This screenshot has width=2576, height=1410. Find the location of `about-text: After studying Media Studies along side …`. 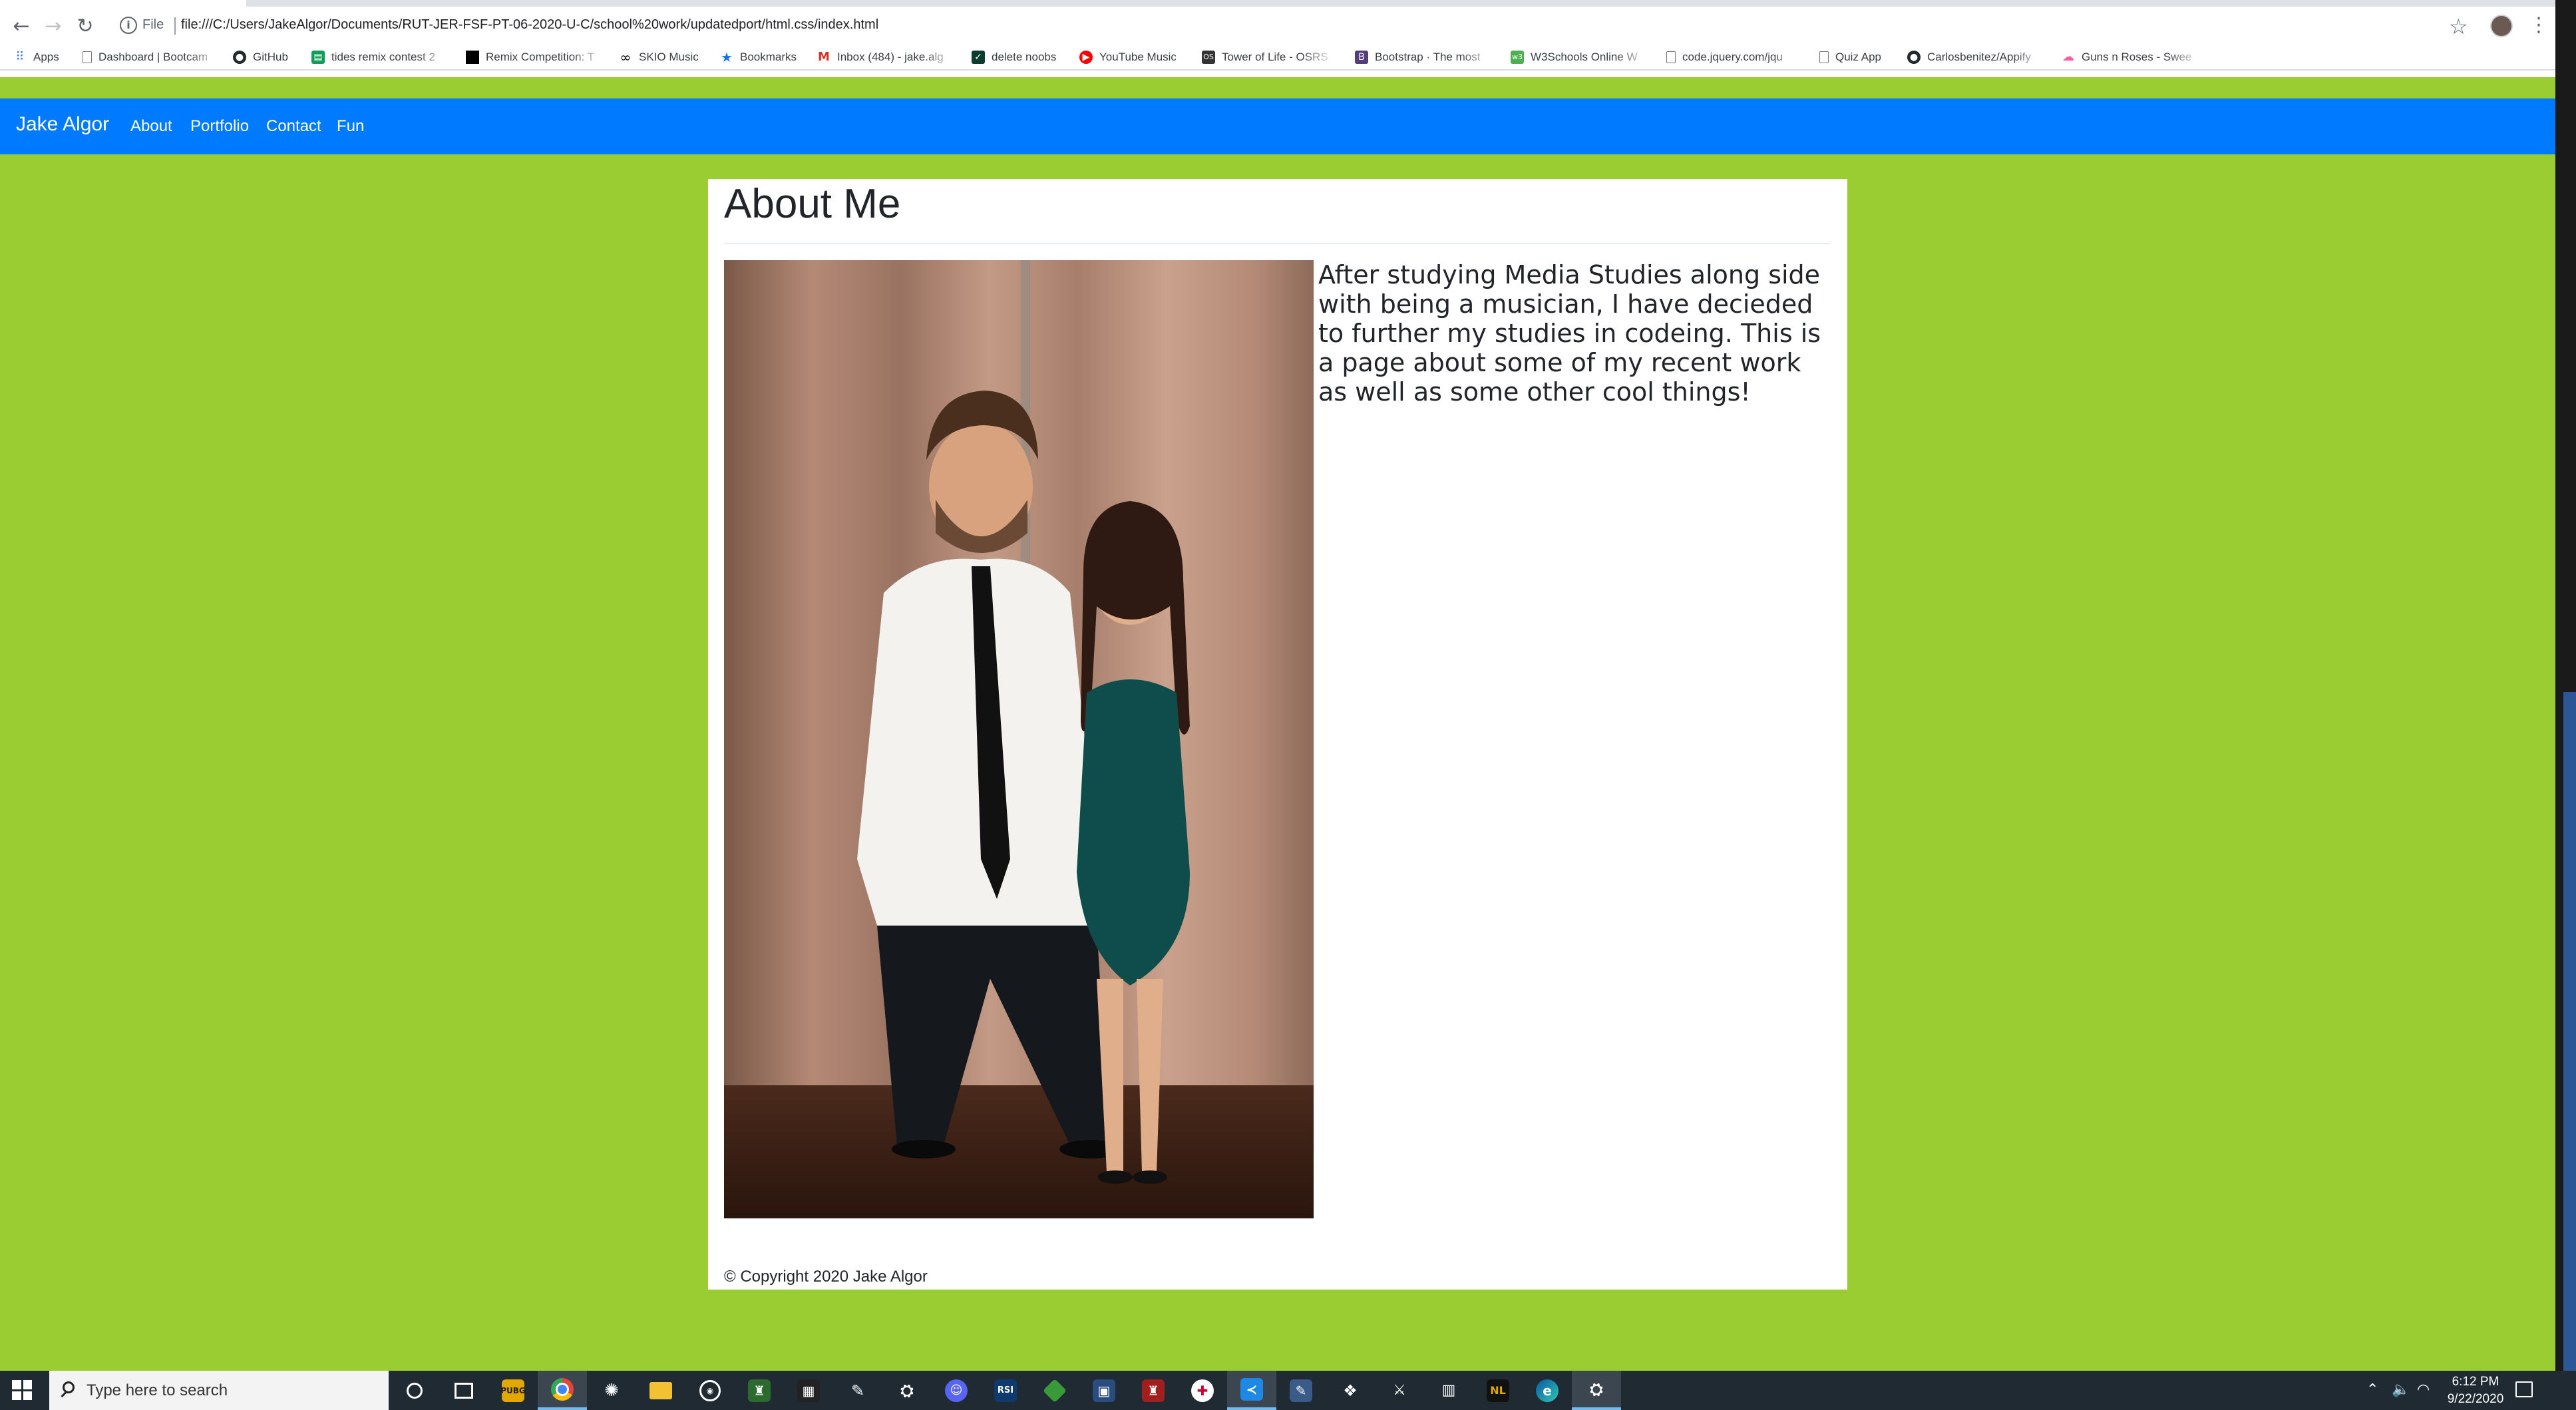

about-text: After studying Media Studies along side … is located at coordinates (1569, 333).